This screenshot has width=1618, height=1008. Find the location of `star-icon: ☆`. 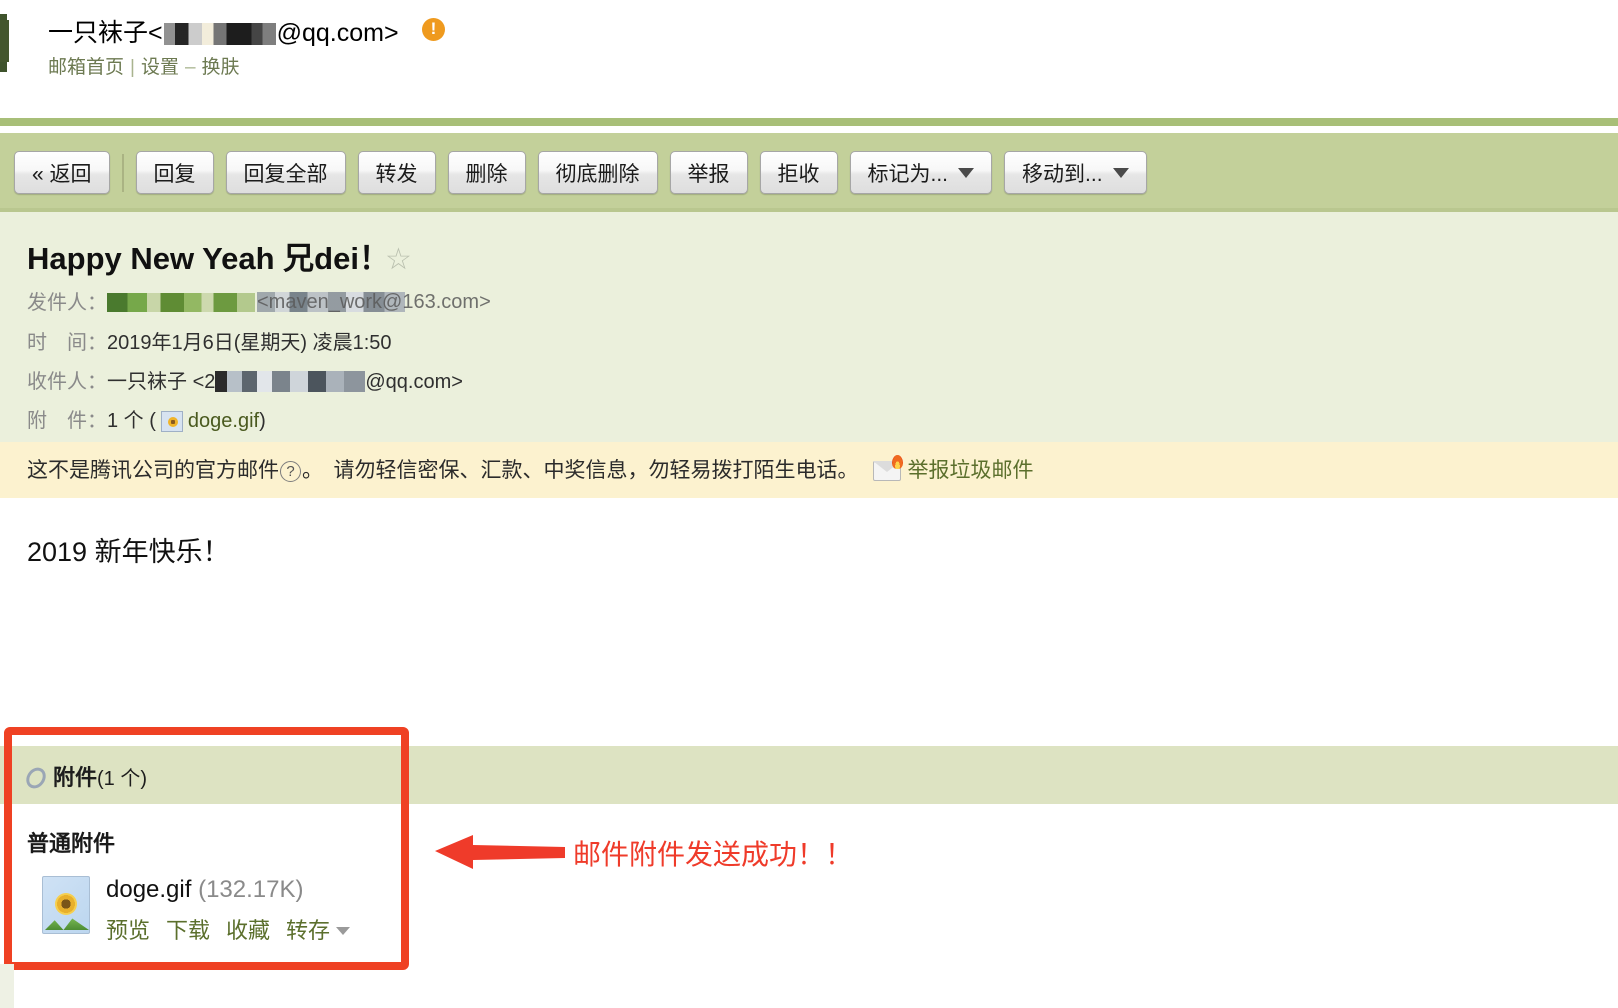

star-icon: ☆ is located at coordinates (398, 259).